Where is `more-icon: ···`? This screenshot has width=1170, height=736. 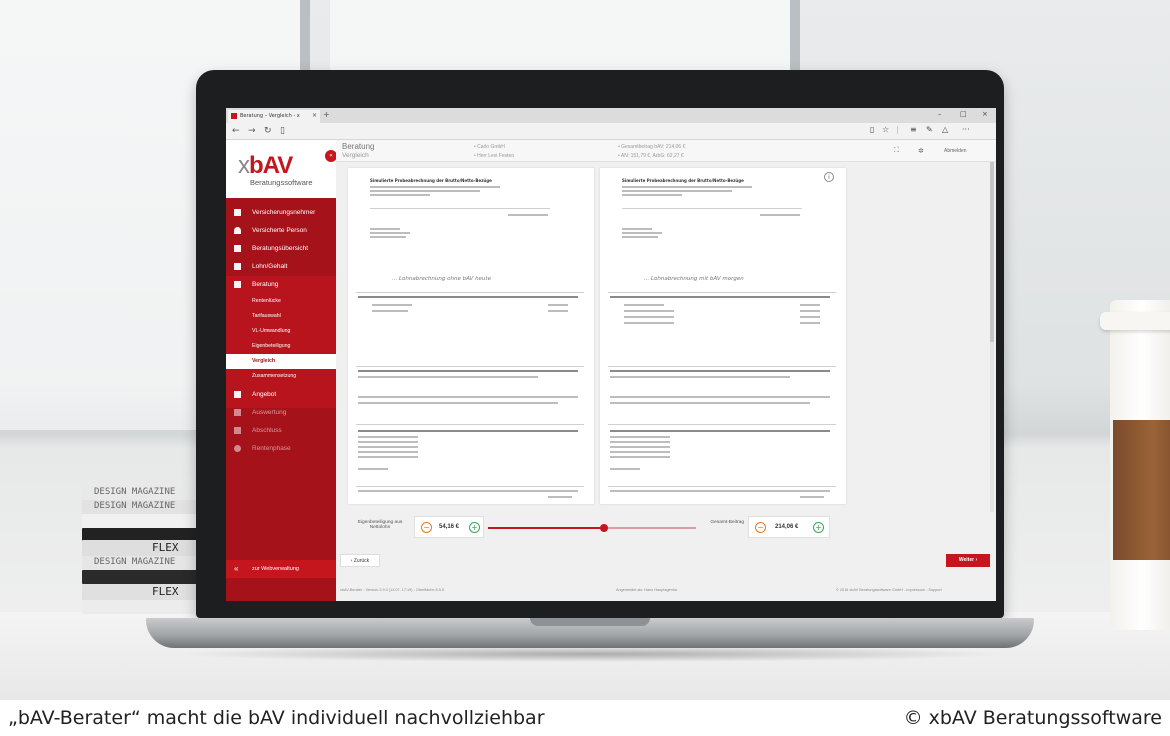
more-icon: ··· is located at coordinates (966, 129).